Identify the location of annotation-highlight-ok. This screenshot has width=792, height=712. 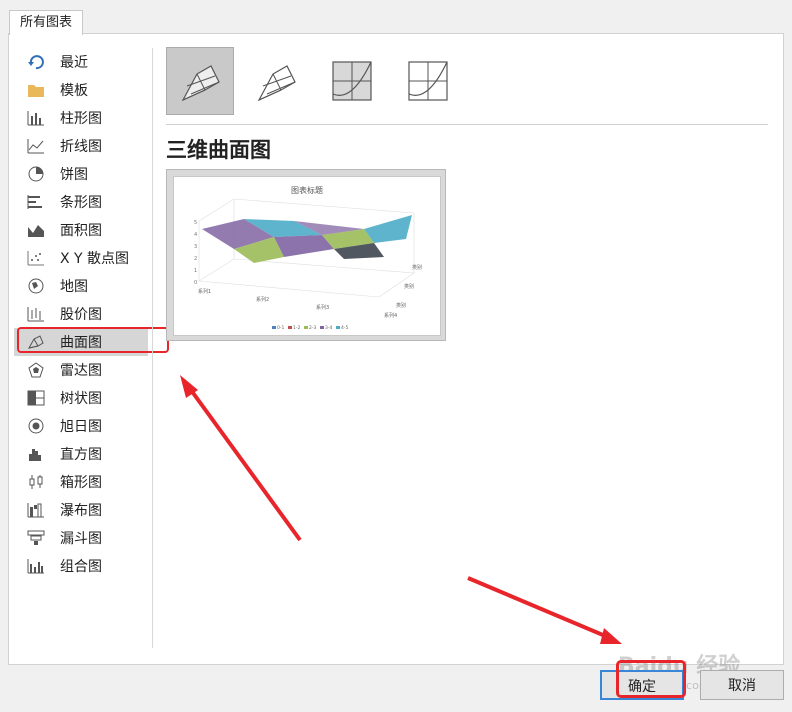
(651, 679).